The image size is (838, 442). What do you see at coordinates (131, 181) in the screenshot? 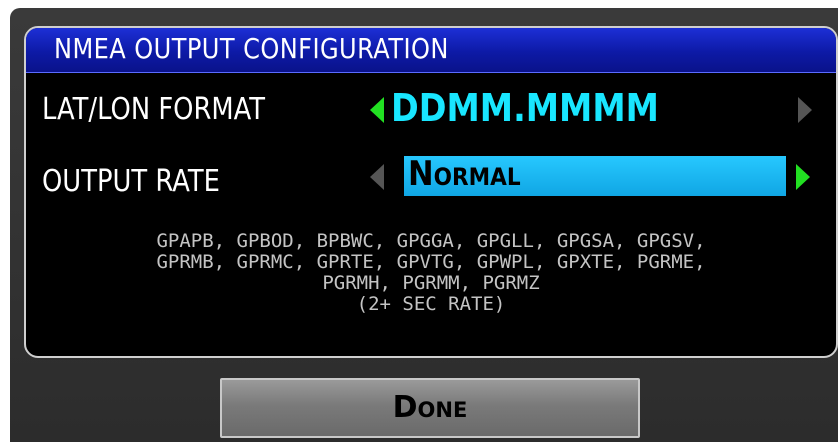
I see `output-rate-label: OUTPUT RATE` at bounding box center [131, 181].